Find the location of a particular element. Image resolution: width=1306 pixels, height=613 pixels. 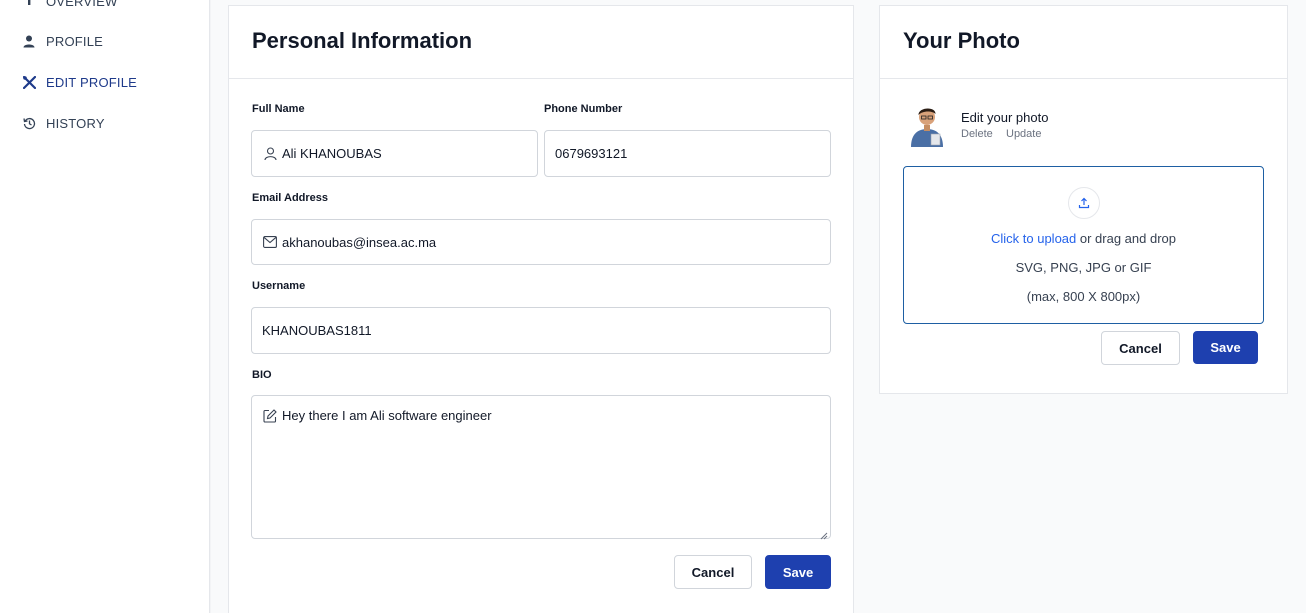

user-icon is located at coordinates (29, 42).